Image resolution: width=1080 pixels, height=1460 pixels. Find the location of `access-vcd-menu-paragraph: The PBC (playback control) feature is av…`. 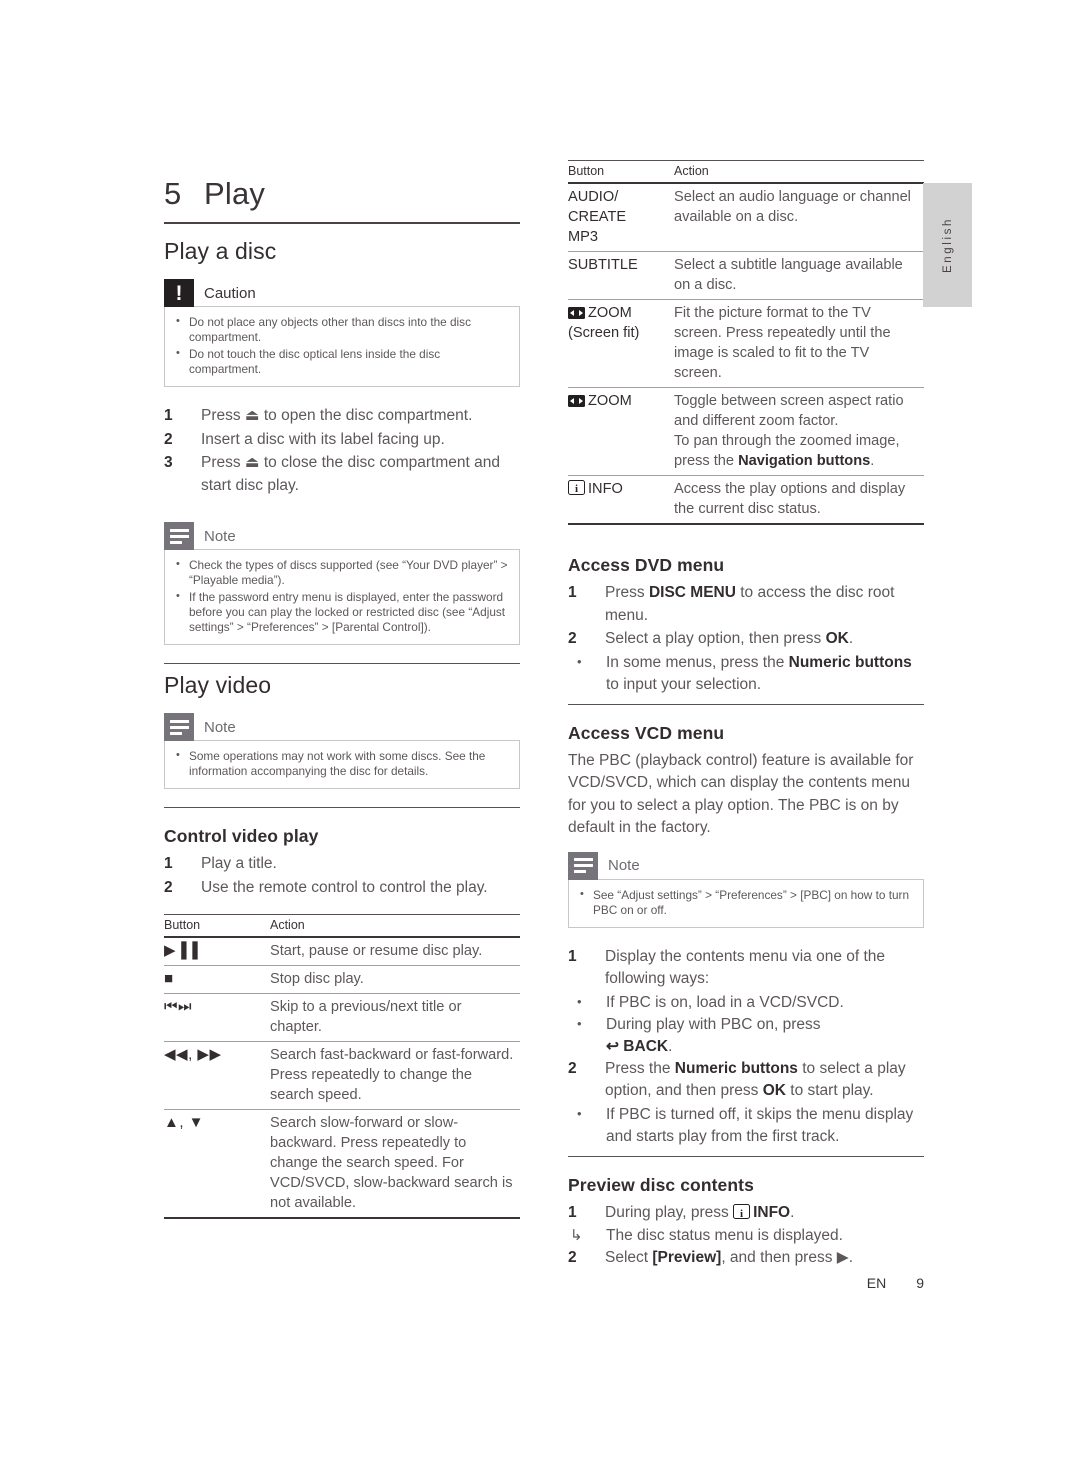

access-vcd-menu-paragraph: The PBC (playback control) feature is av… is located at coordinates (741, 794).